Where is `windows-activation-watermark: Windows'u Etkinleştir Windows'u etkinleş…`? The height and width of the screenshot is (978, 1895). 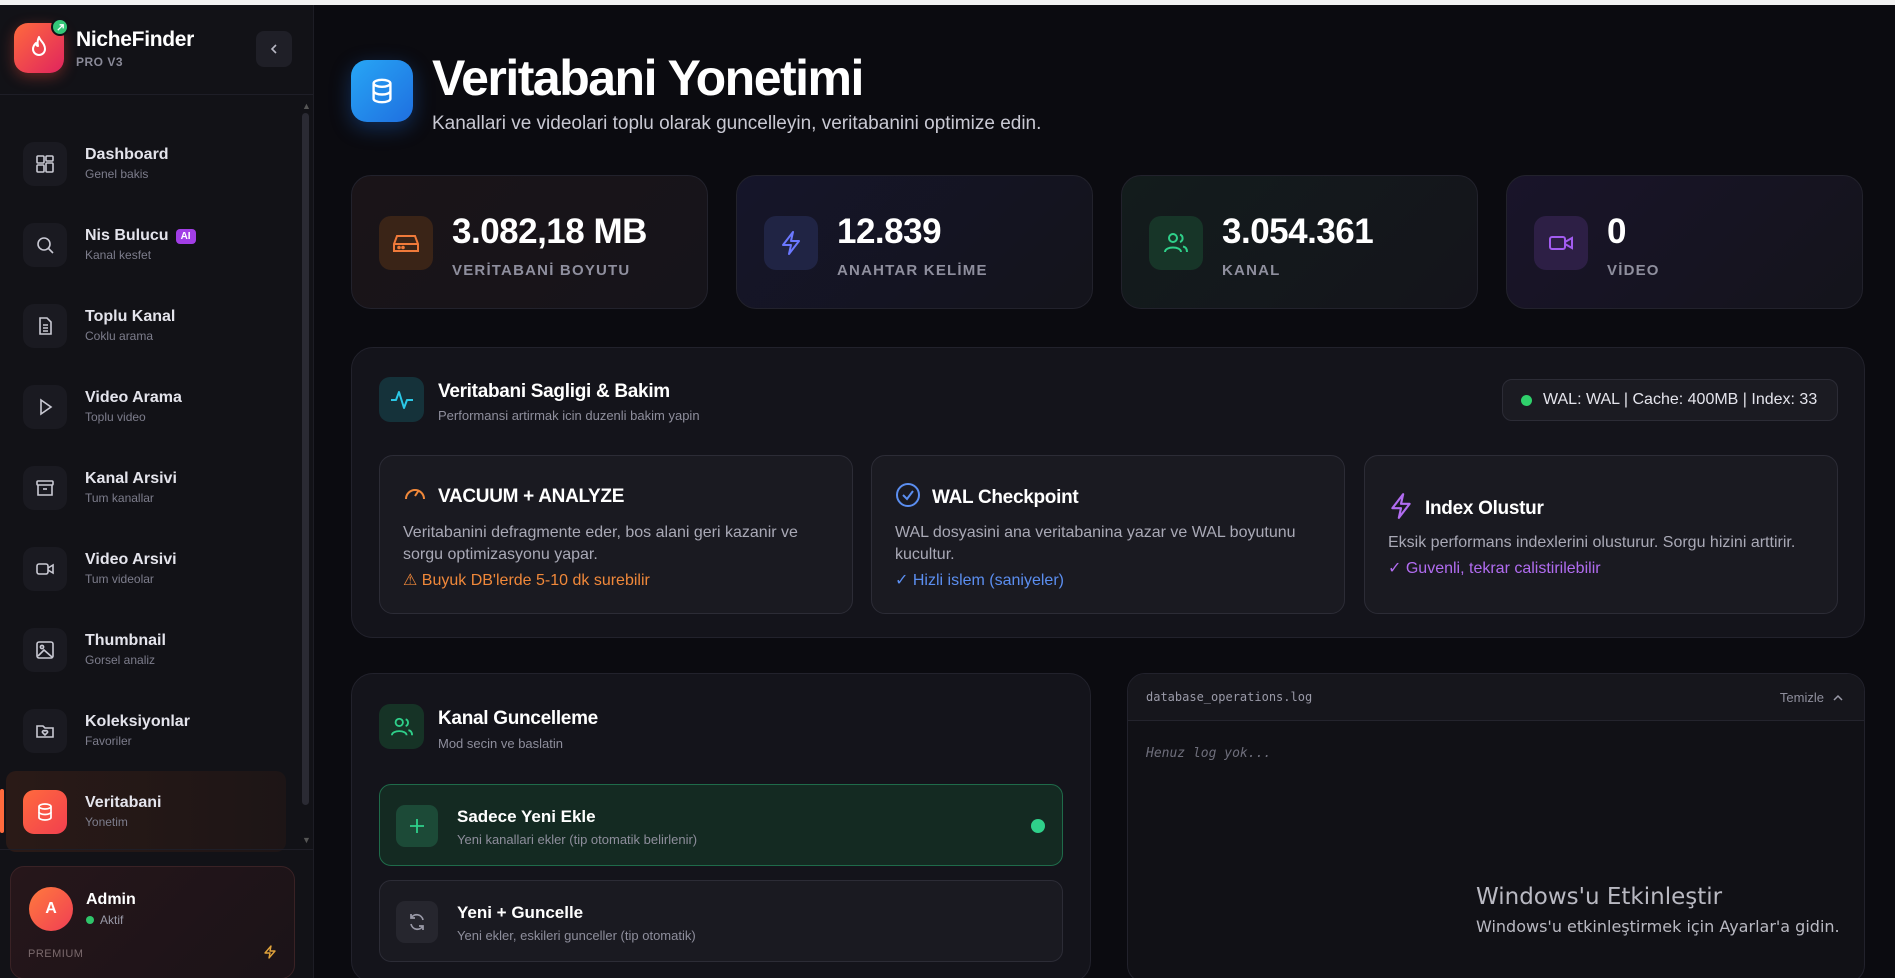 windows-activation-watermark: Windows'u Etkinleştir Windows'u etkinleş… is located at coordinates (1658, 910).